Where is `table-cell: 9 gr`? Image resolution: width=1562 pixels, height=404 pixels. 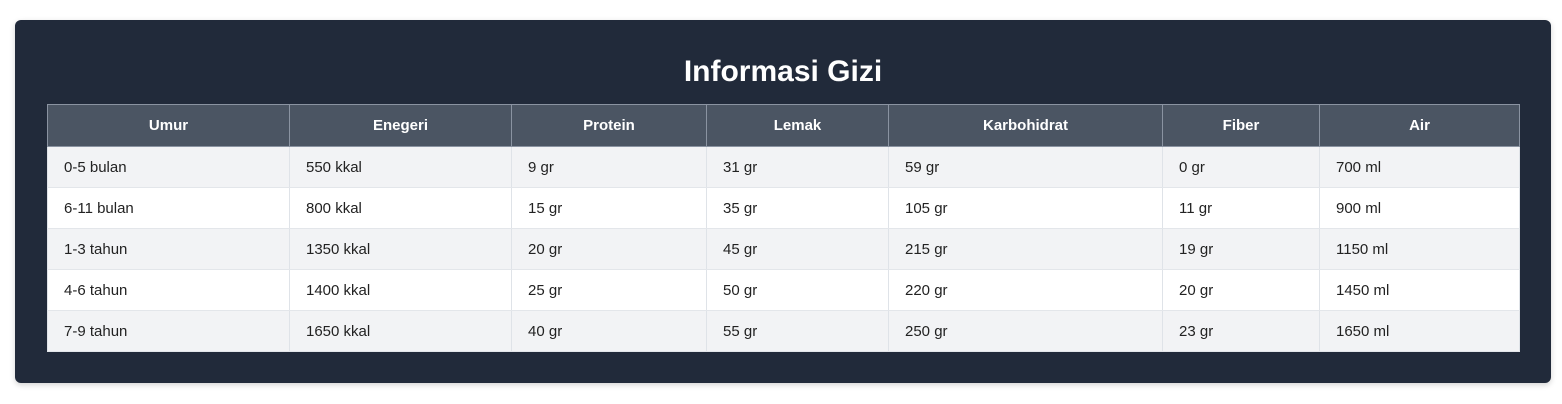
table-cell: 9 gr is located at coordinates (609, 167).